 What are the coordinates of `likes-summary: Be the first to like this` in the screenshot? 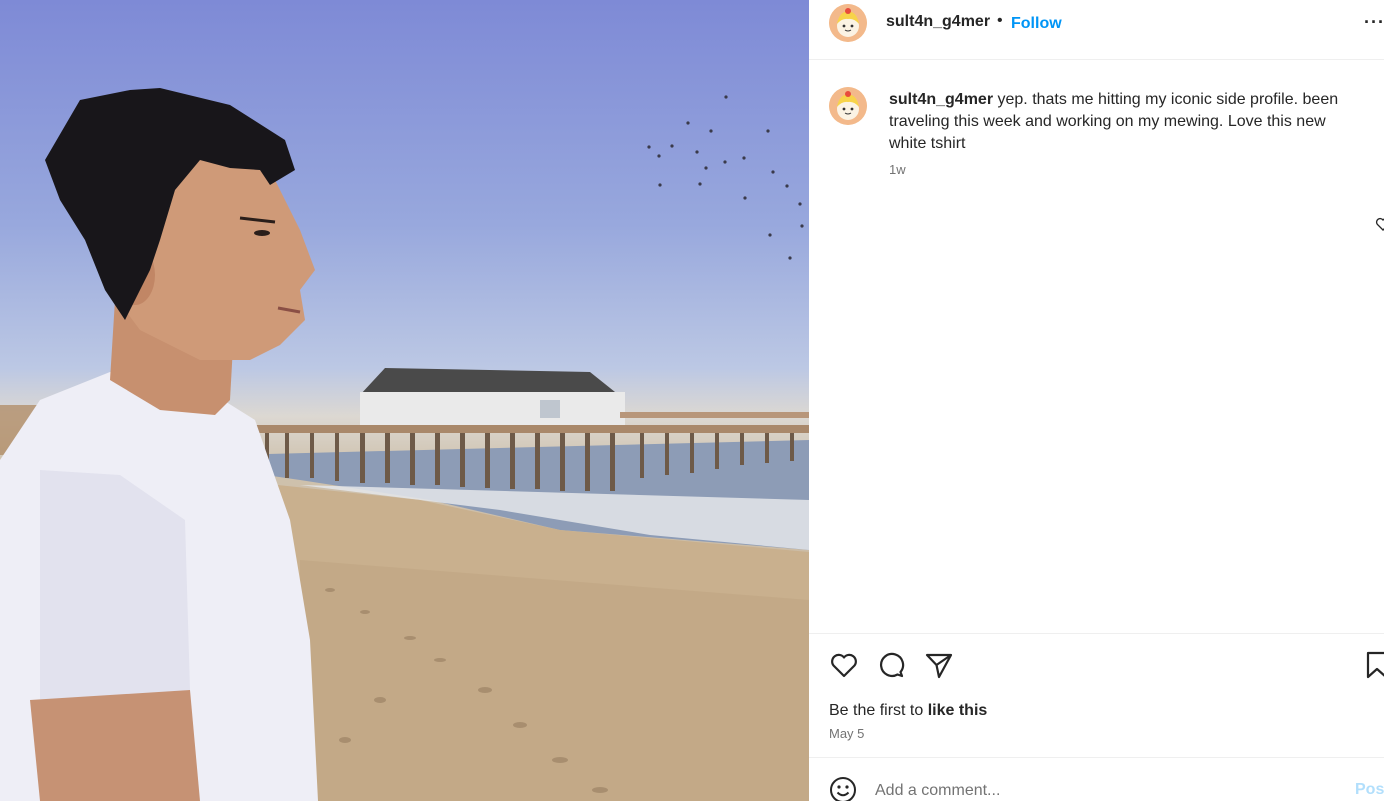 It's located at (908, 711).